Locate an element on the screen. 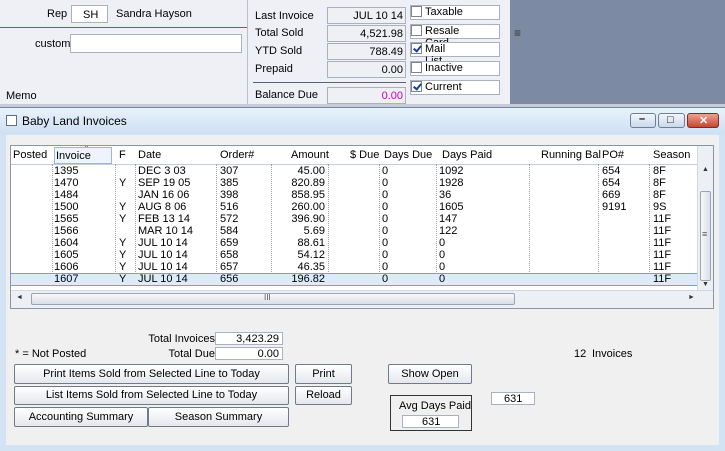  minimize-button: – is located at coordinates (643, 120).